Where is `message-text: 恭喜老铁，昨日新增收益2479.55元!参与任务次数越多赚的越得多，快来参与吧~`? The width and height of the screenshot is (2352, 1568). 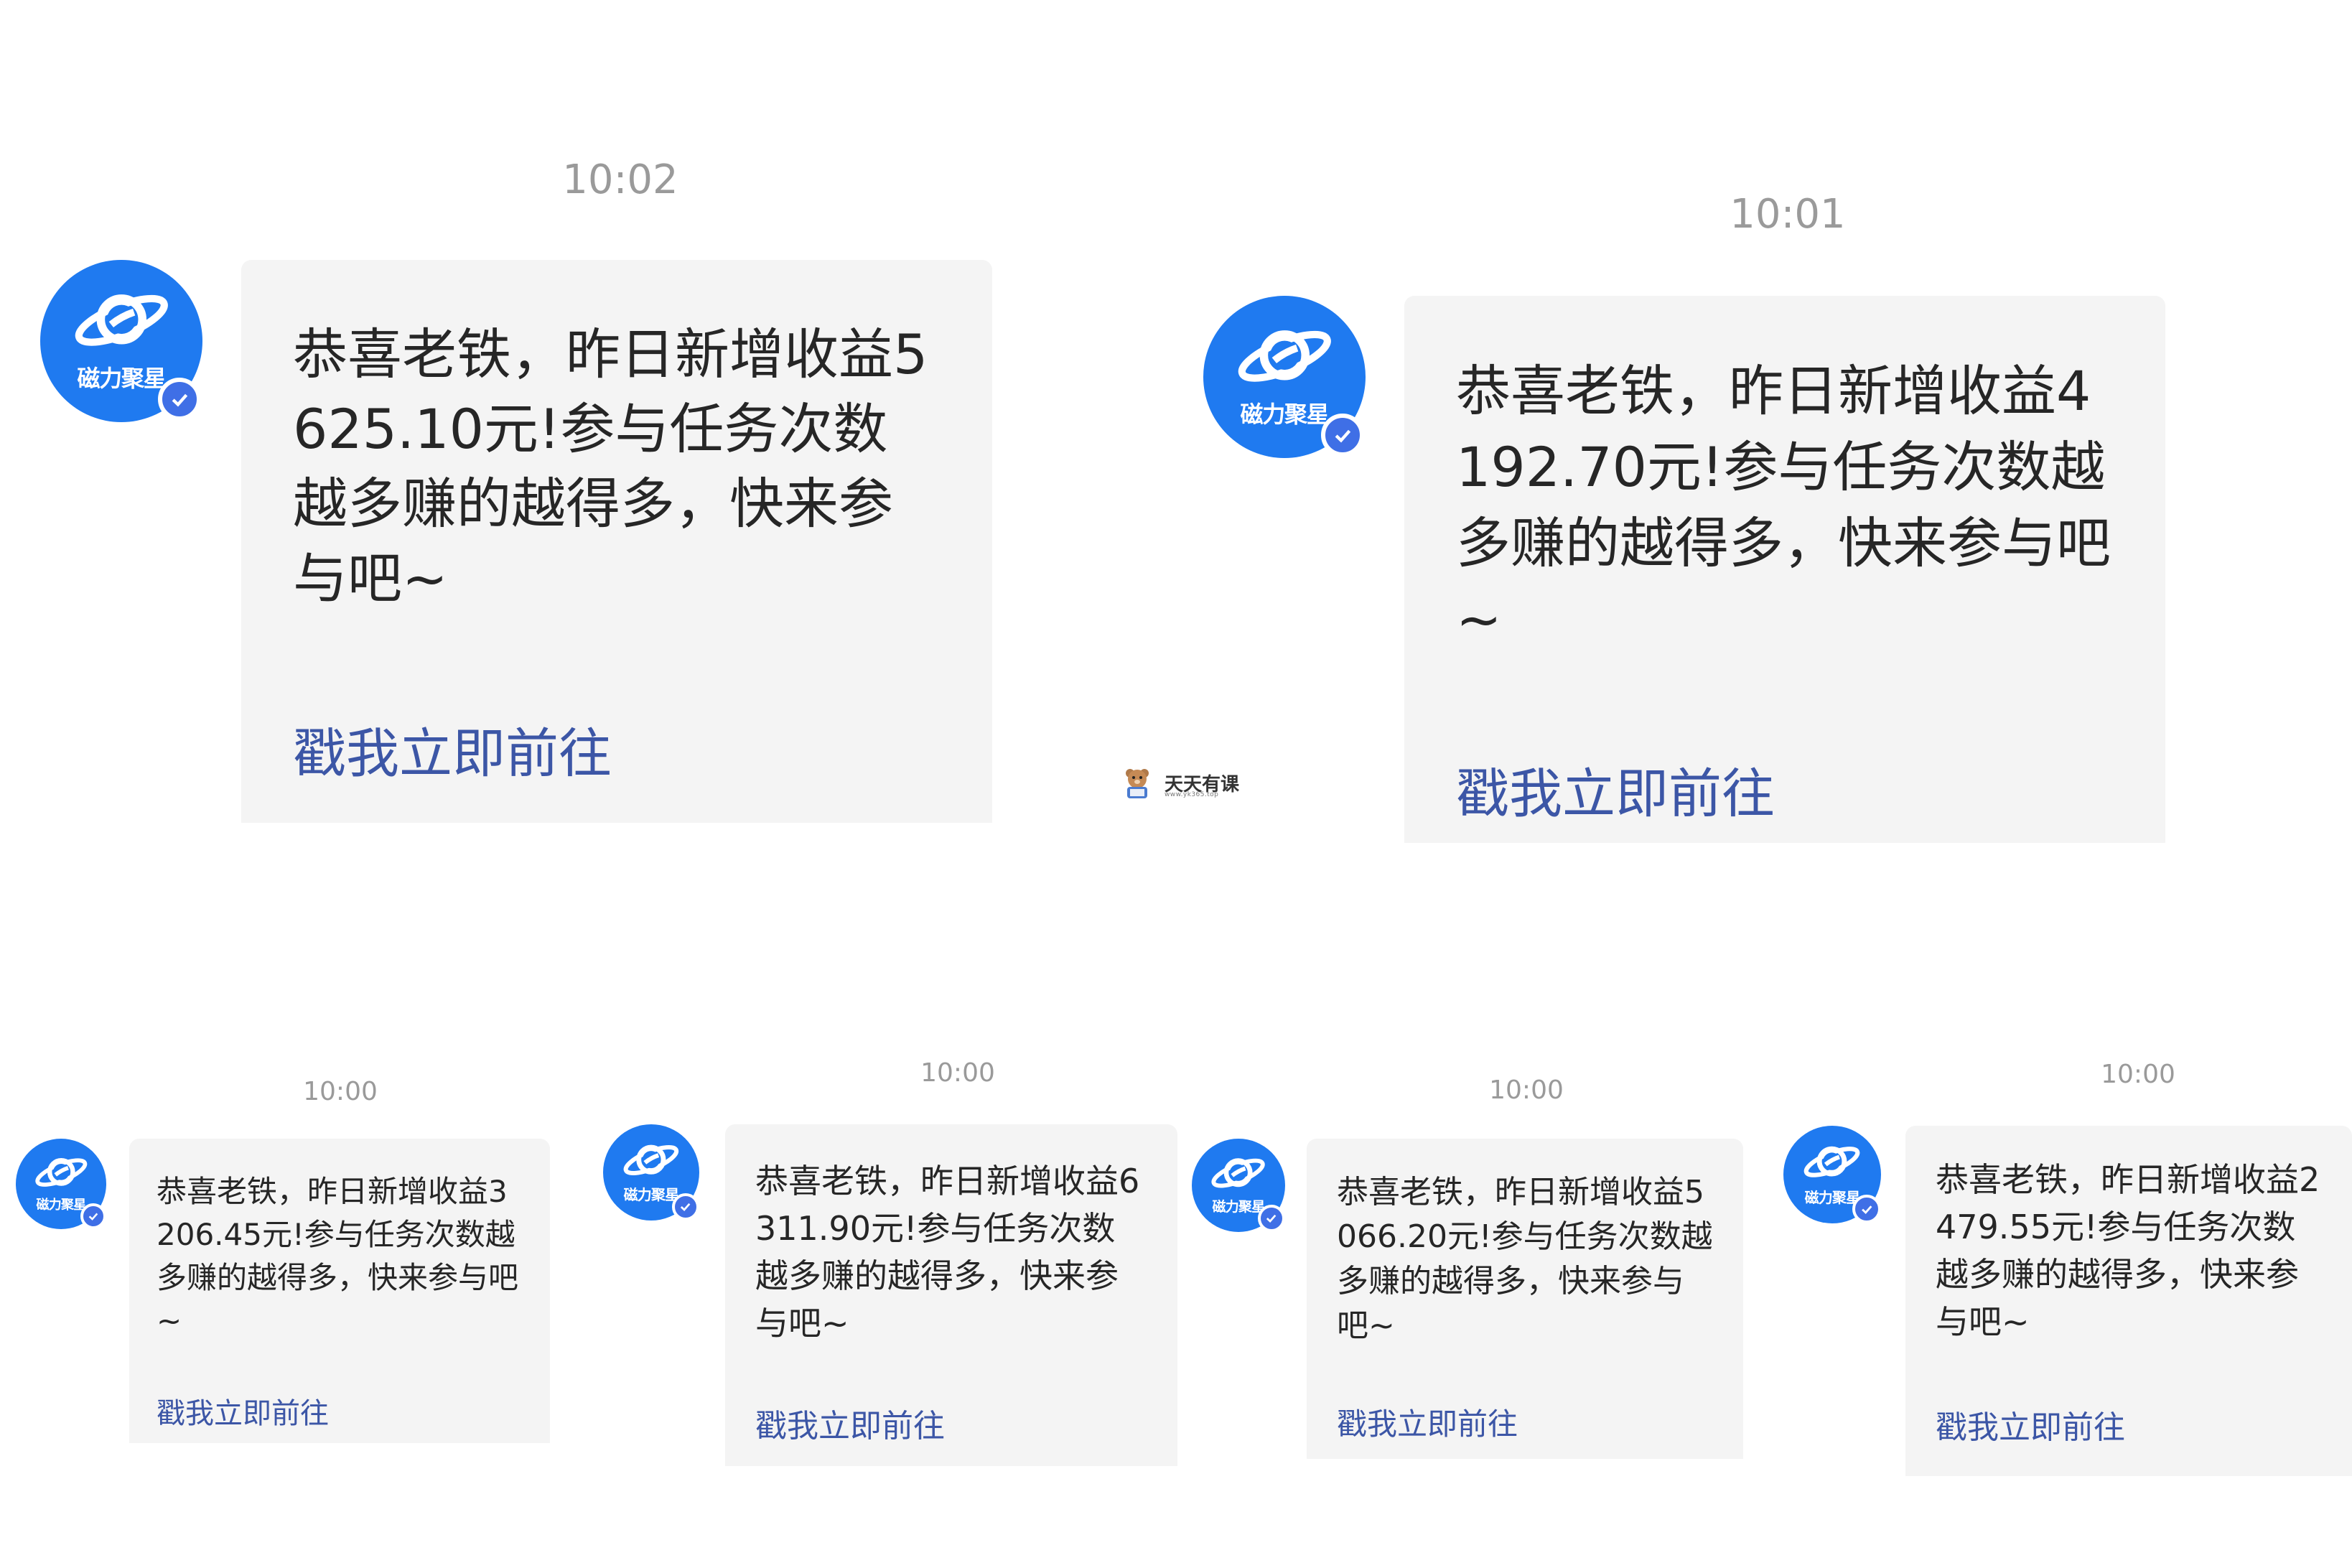 message-text: 恭喜老铁，昨日新增收益2479.55元!参与任务次数越多赚的越得多，快来参与吧~ is located at coordinates (2128, 1250).